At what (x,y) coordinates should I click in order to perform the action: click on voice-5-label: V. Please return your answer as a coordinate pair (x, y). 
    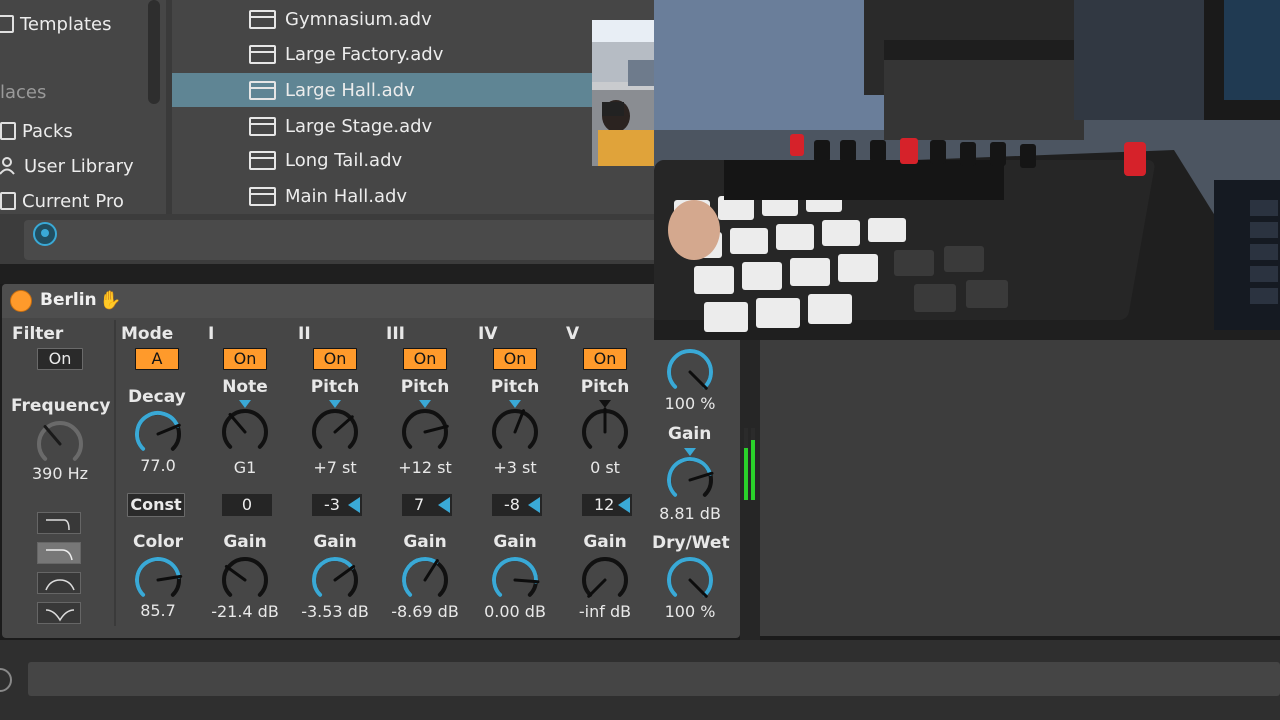
    Looking at the image, I should click on (573, 334).